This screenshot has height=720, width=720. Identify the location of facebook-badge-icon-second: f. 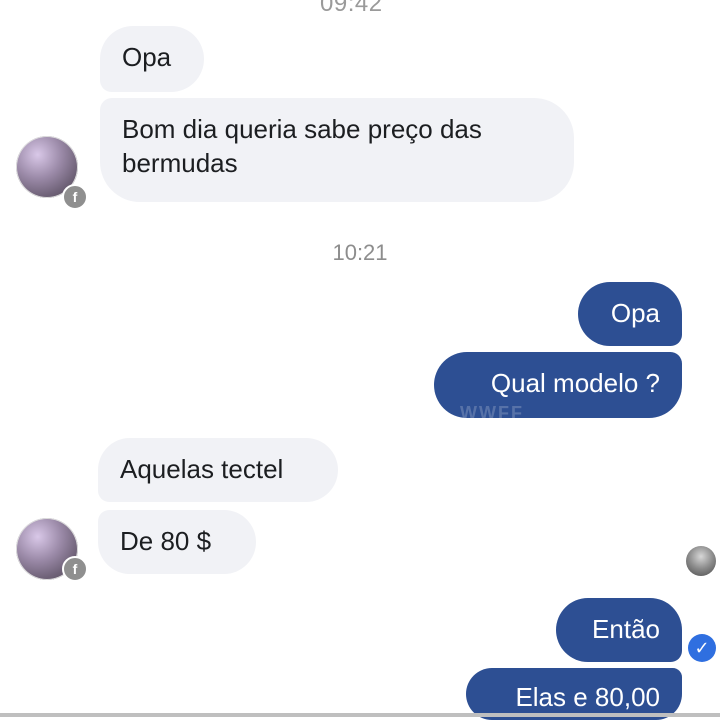
(75, 569).